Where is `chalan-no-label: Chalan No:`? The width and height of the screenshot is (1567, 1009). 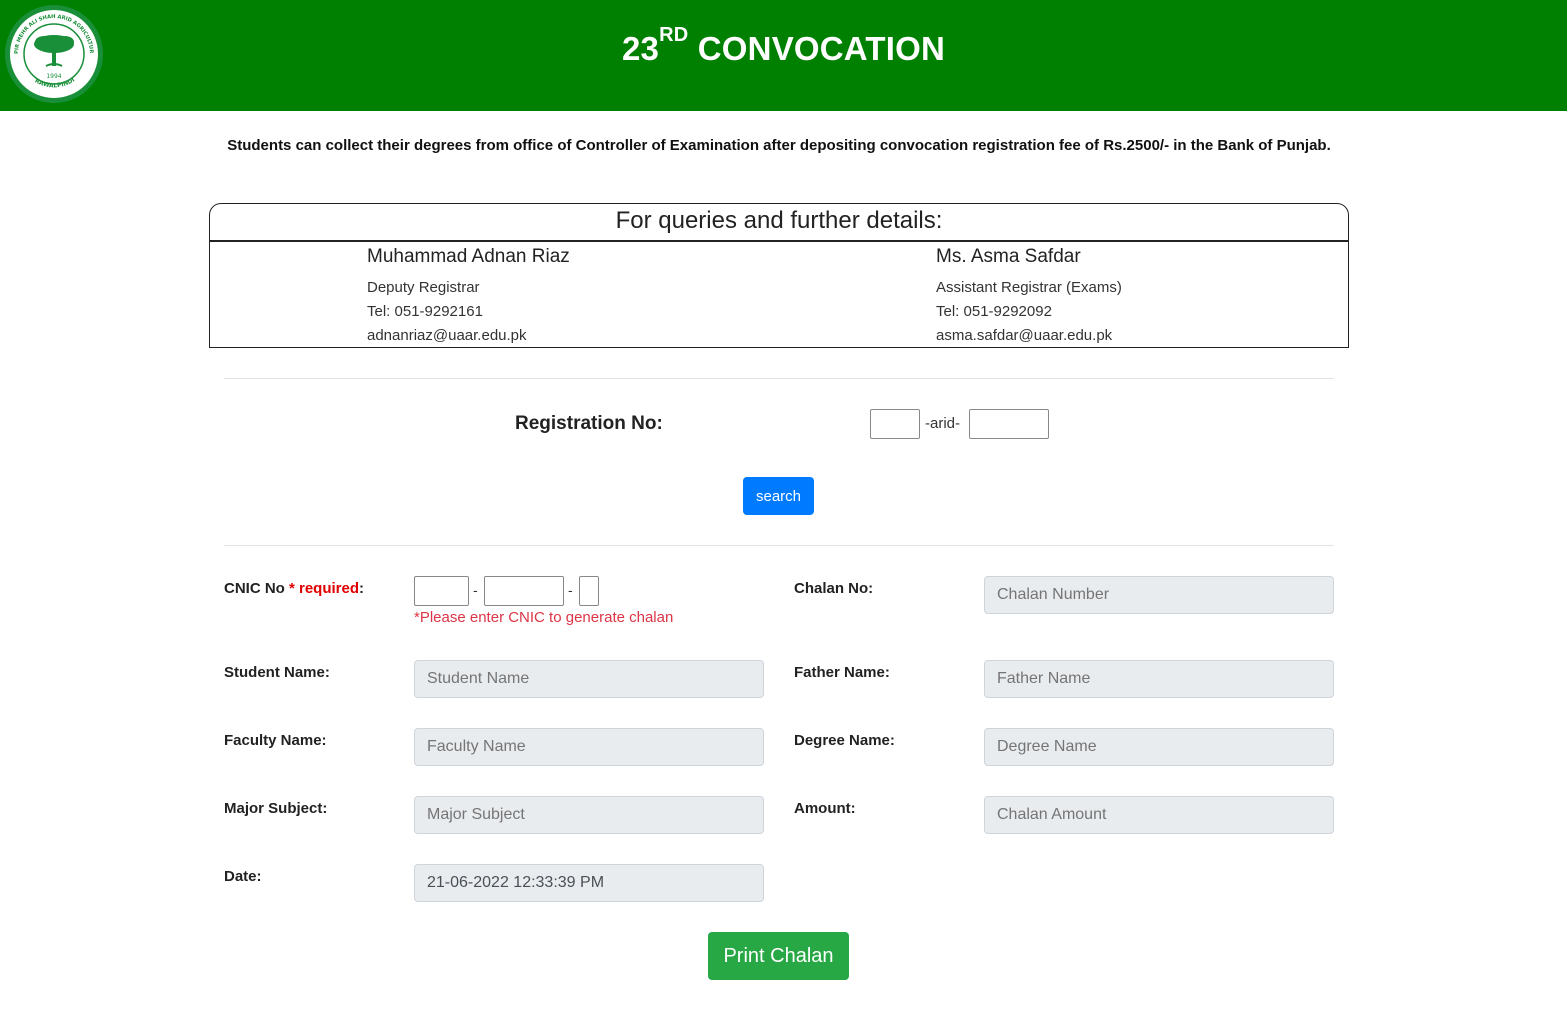 chalan-no-label: Chalan No: is located at coordinates (834, 588).